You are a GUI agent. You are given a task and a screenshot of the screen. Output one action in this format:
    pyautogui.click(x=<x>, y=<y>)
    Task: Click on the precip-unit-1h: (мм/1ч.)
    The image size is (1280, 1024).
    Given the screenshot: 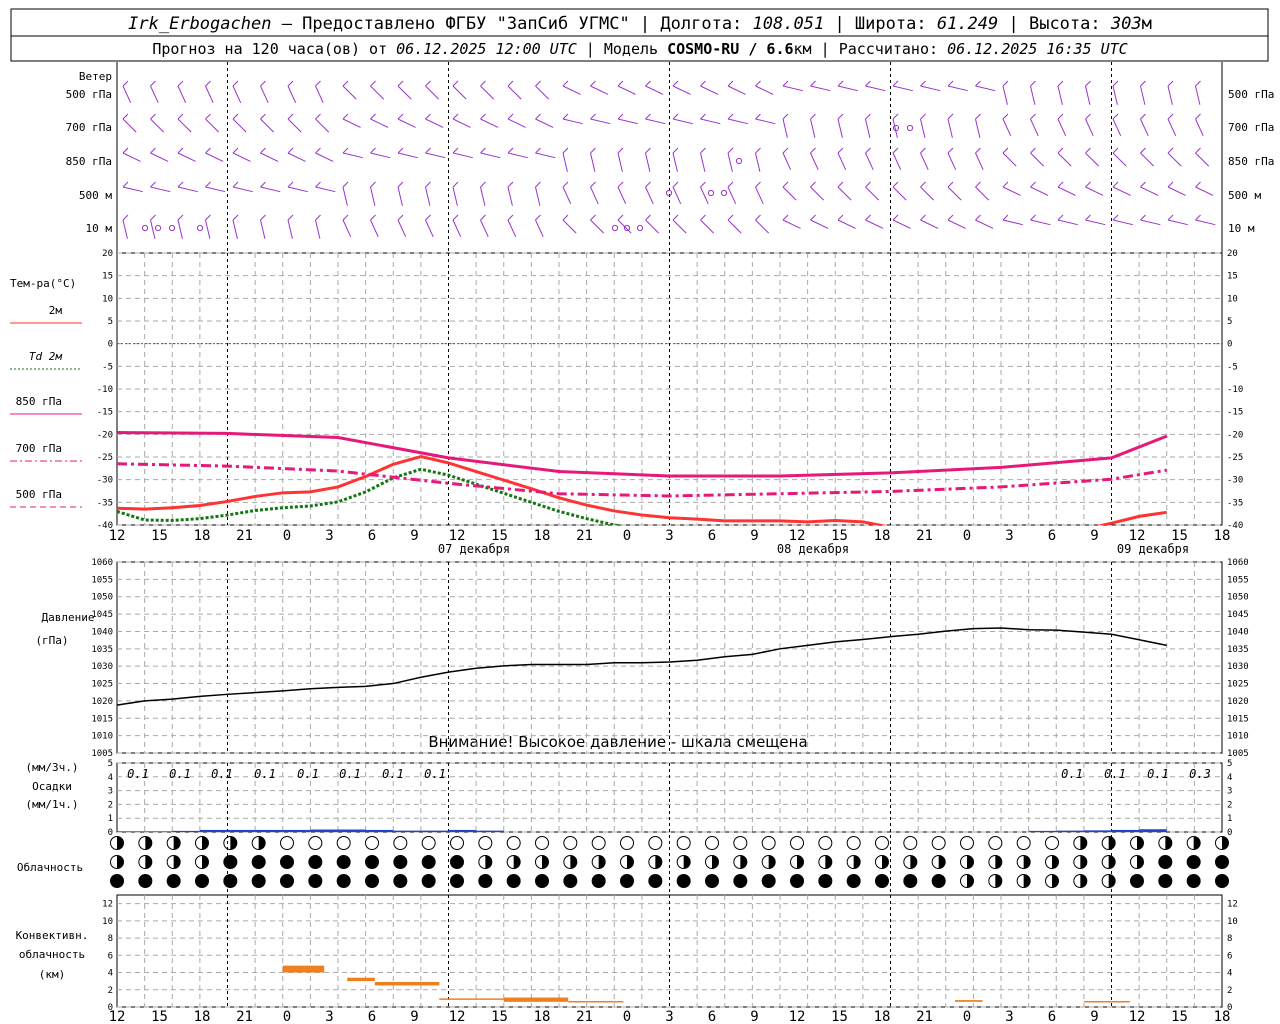 What is the action you would take?
    pyautogui.click(x=52, y=804)
    